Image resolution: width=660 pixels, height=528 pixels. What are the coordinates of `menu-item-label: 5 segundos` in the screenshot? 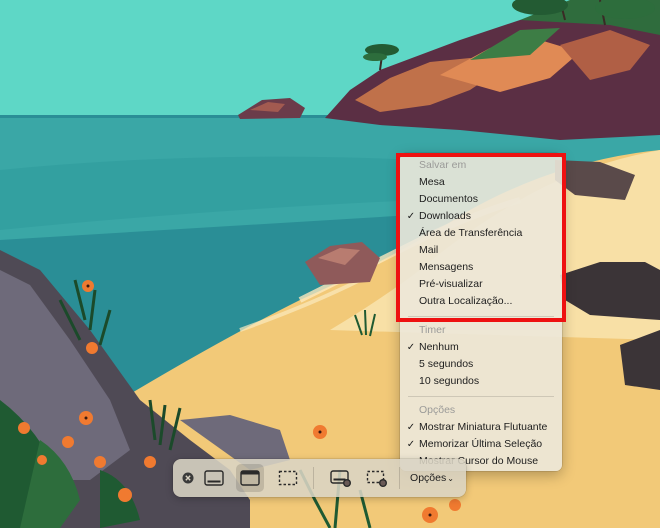 It's located at (446, 364).